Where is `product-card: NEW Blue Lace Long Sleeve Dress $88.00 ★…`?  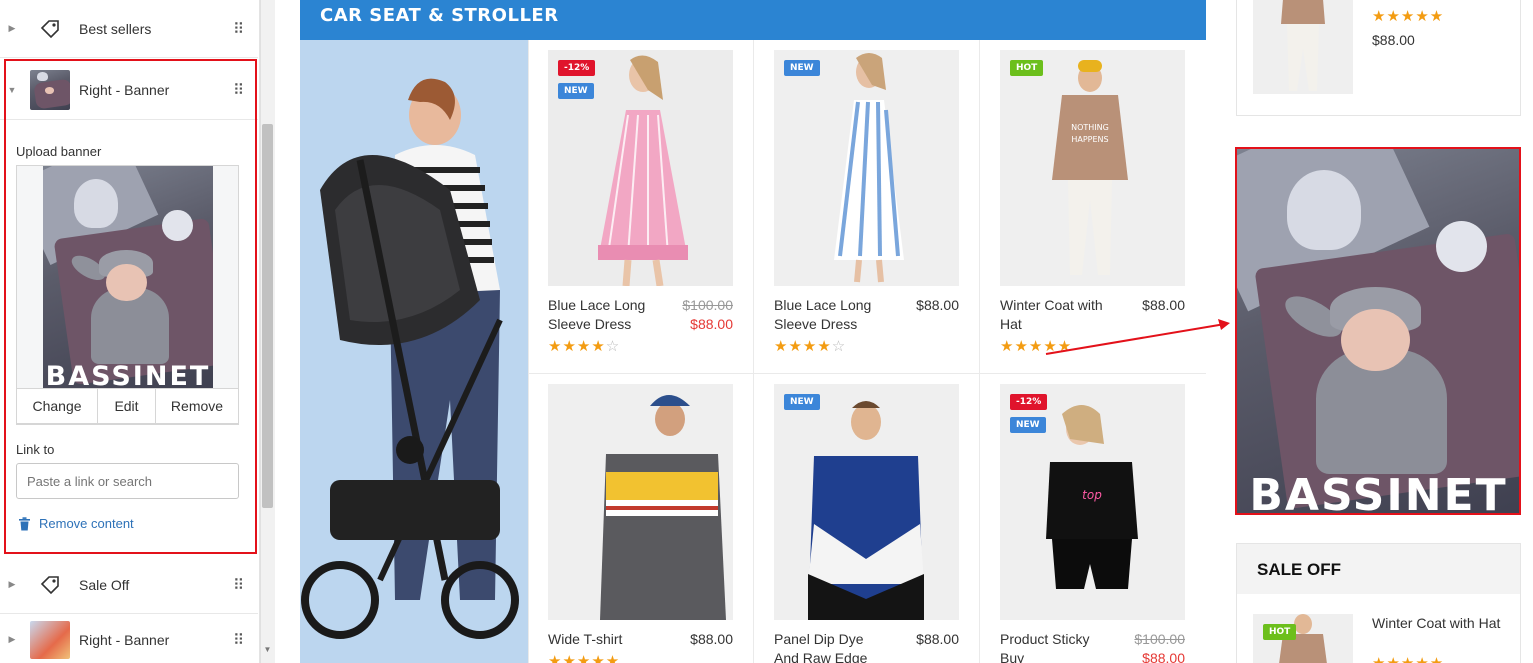
product-card: NEW Blue Lace Long Sleeve Dress $88.00 ★… is located at coordinates (866, 202).